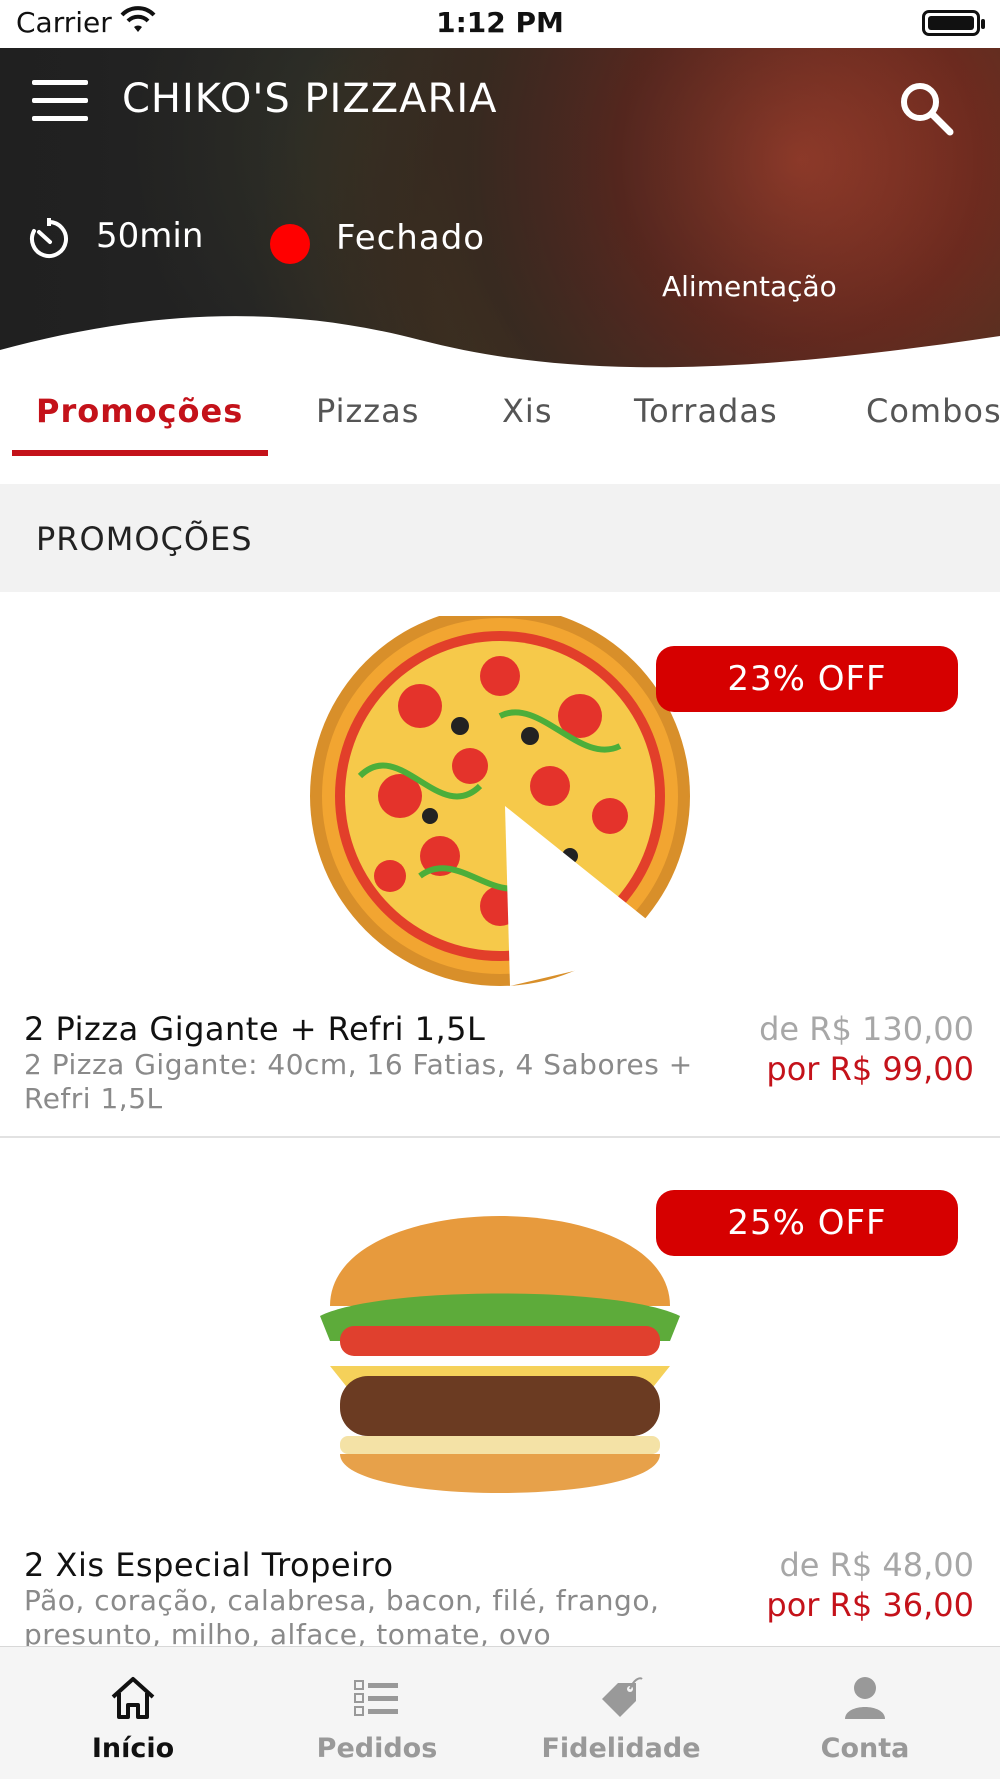  Describe the element at coordinates (144, 539) in the screenshot. I see `section-title: PROMOÇÕES` at that location.